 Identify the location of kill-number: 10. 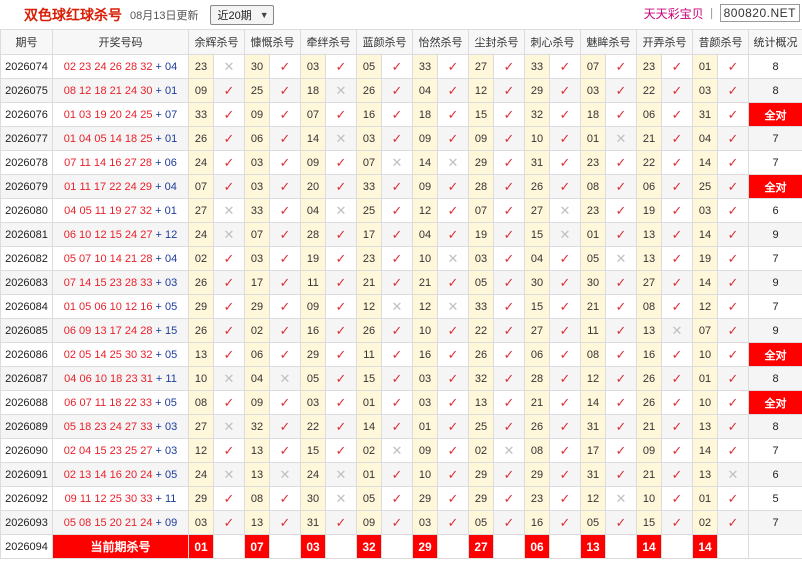
(705, 354).